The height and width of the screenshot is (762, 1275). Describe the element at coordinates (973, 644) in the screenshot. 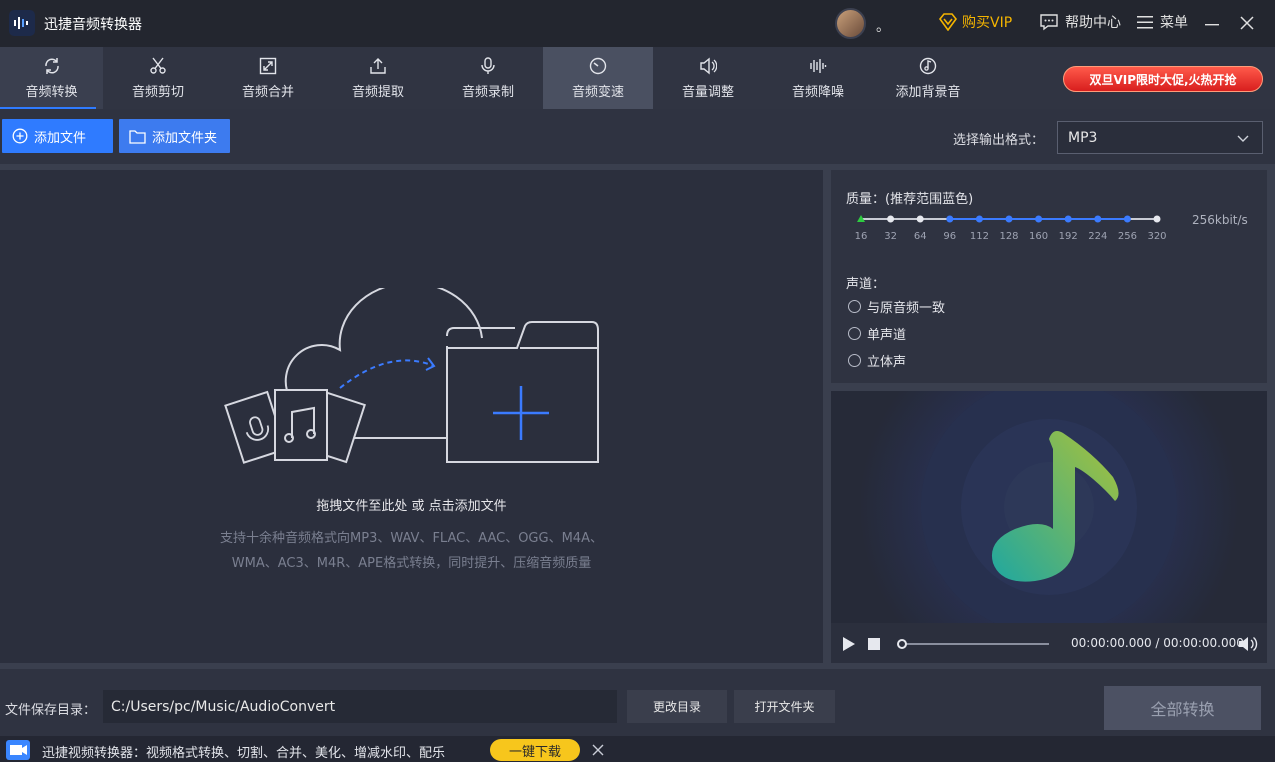

I see `playback-progress-bar` at that location.